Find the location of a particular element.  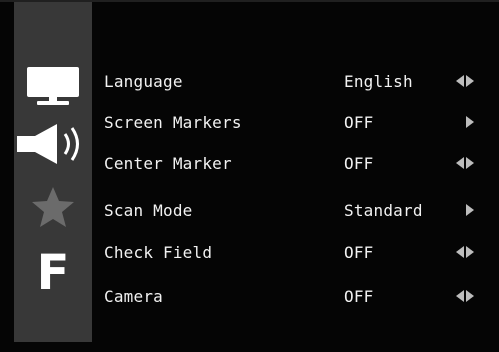

menu-row-check-field: Check Field OFF is located at coordinates (294, 252).